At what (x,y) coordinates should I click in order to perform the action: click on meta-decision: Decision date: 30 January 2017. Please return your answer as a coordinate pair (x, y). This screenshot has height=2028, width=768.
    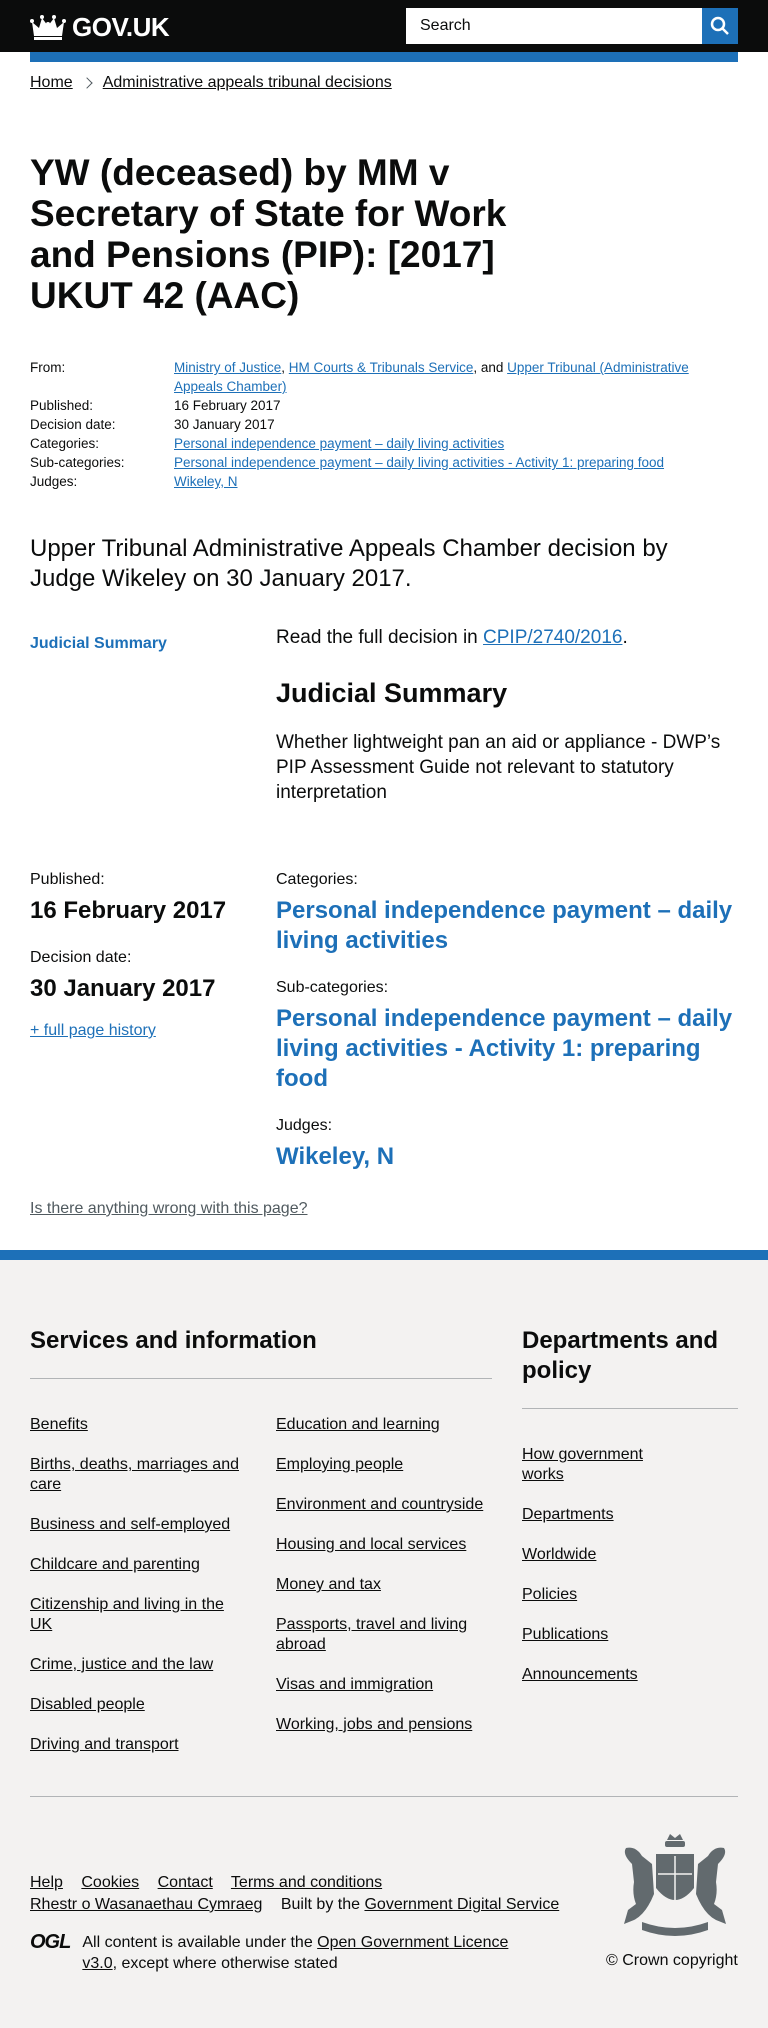
    Looking at the image, I should click on (362, 424).